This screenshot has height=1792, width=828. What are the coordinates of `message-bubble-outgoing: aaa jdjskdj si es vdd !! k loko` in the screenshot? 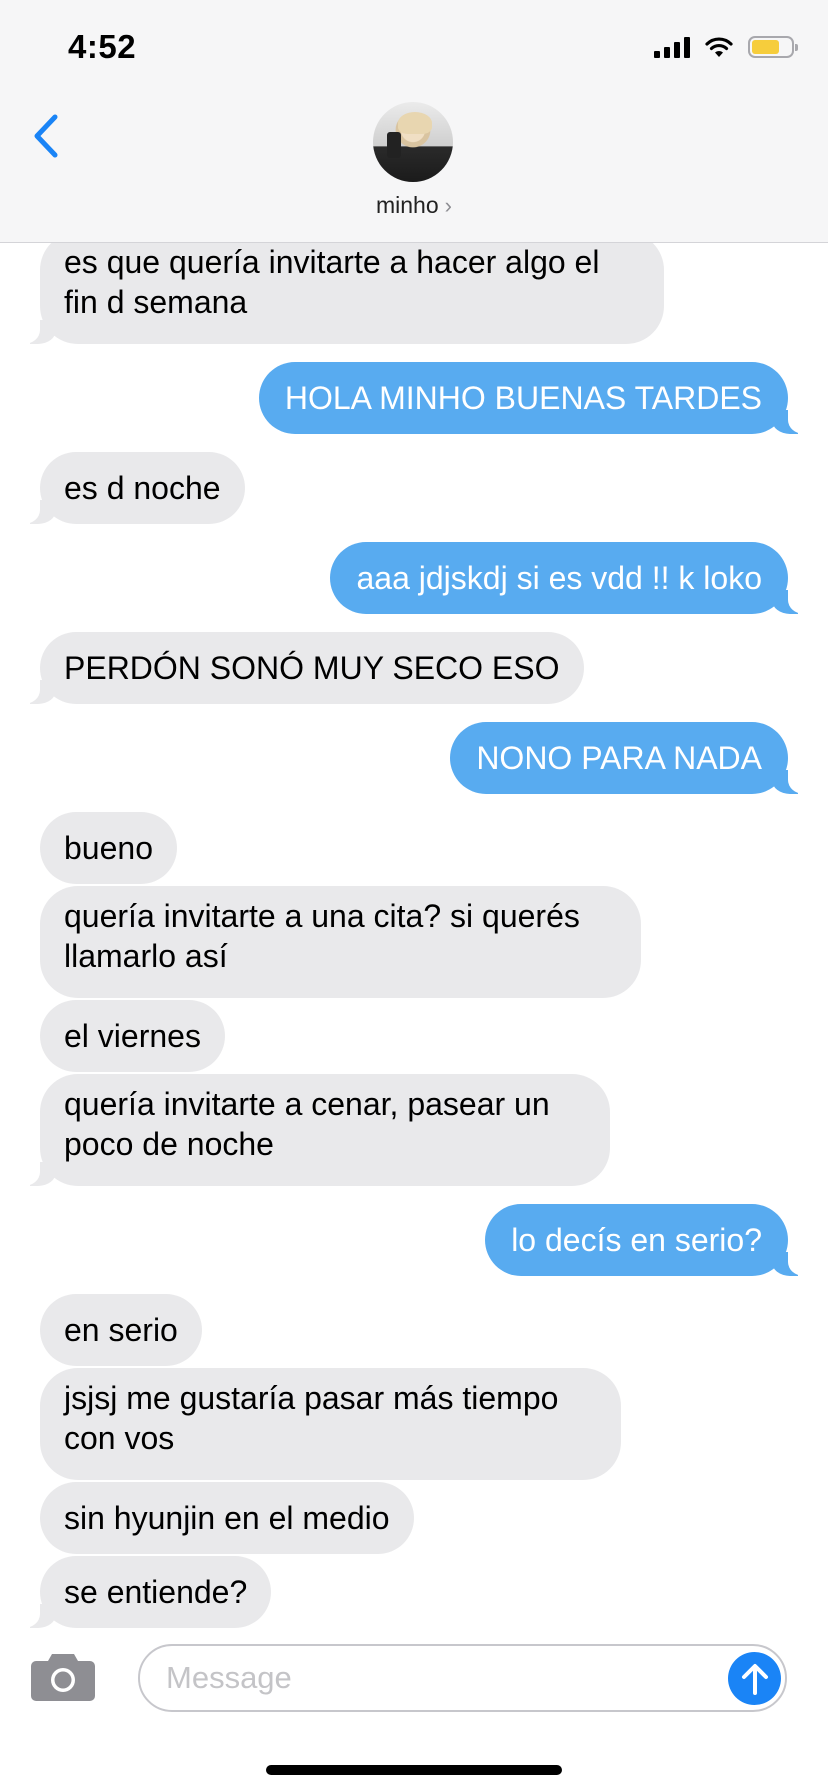 It's located at (570, 578).